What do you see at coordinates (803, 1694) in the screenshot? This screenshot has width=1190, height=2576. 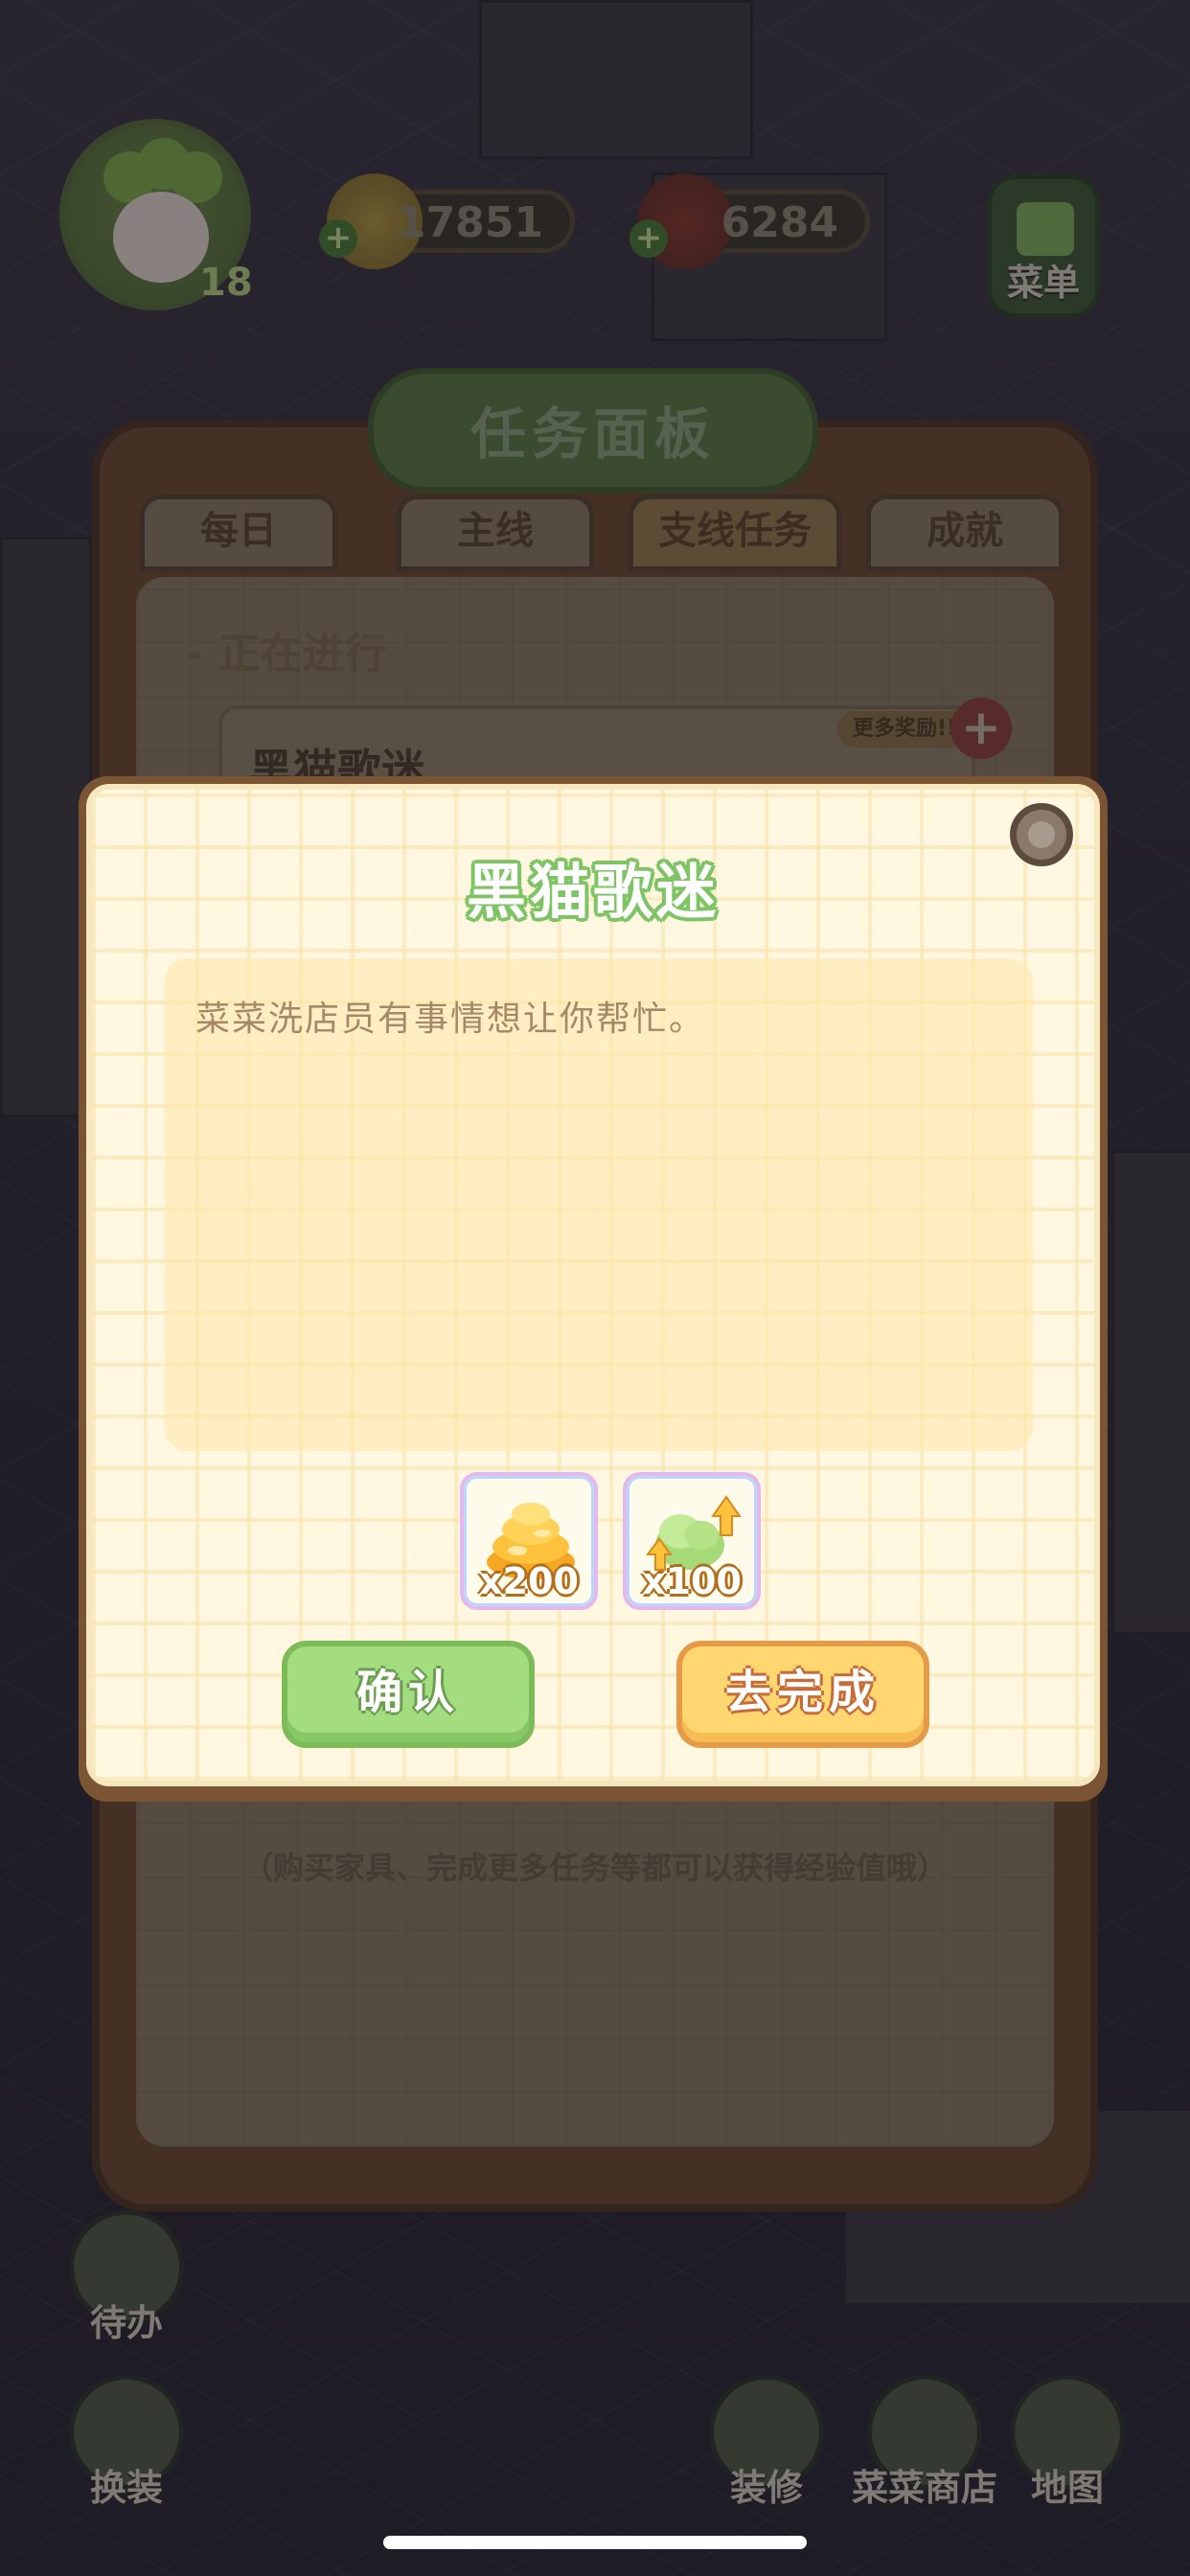 I see `go-complete-button: 去完成` at bounding box center [803, 1694].